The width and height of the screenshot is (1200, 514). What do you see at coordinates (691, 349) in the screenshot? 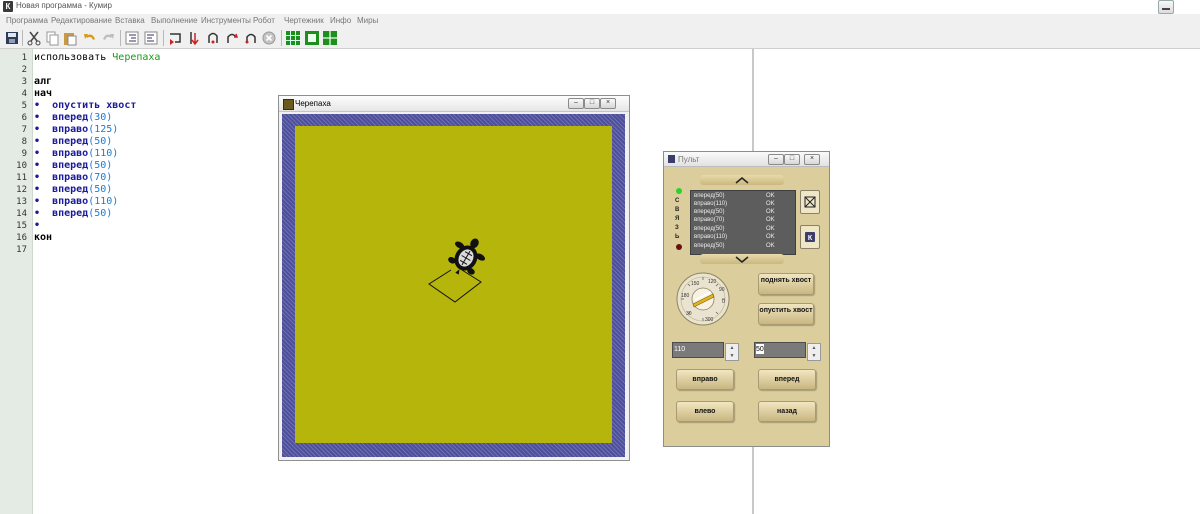
I see `angle-input` at bounding box center [691, 349].